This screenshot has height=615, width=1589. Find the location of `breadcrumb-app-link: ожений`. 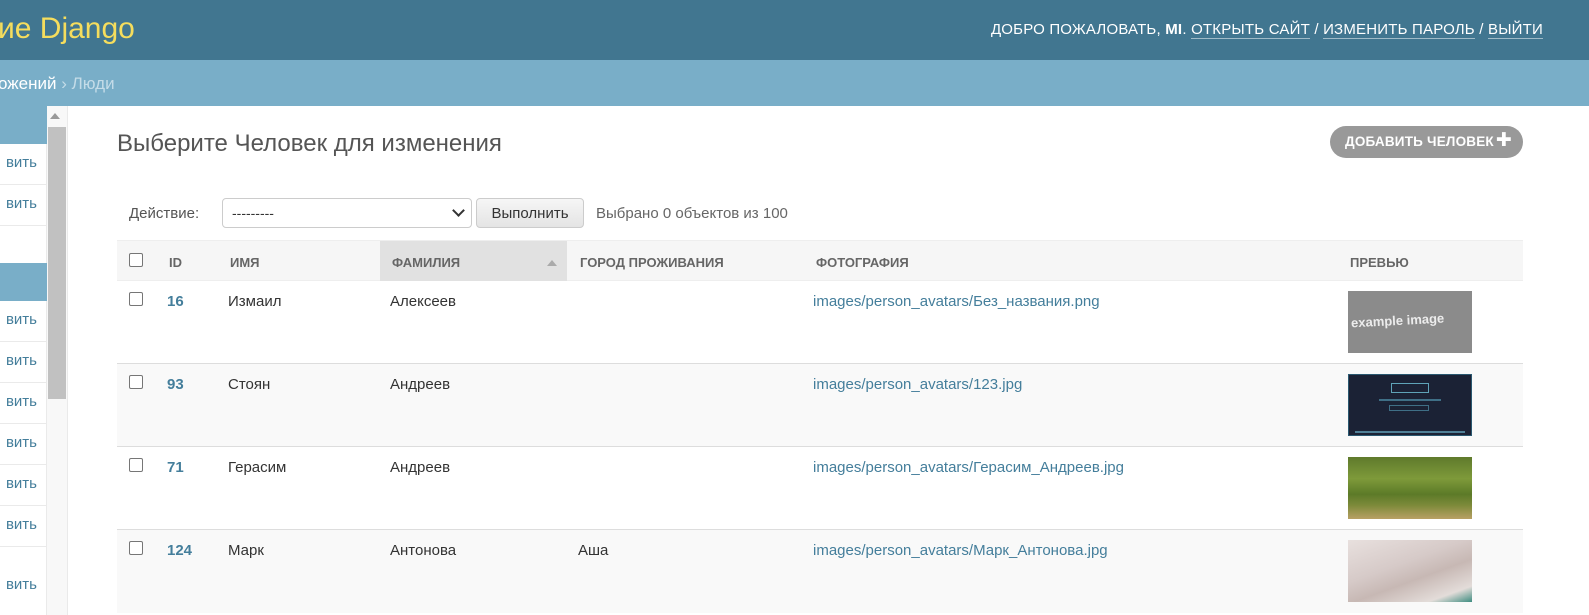

breadcrumb-app-link: ожений is located at coordinates (28, 83).